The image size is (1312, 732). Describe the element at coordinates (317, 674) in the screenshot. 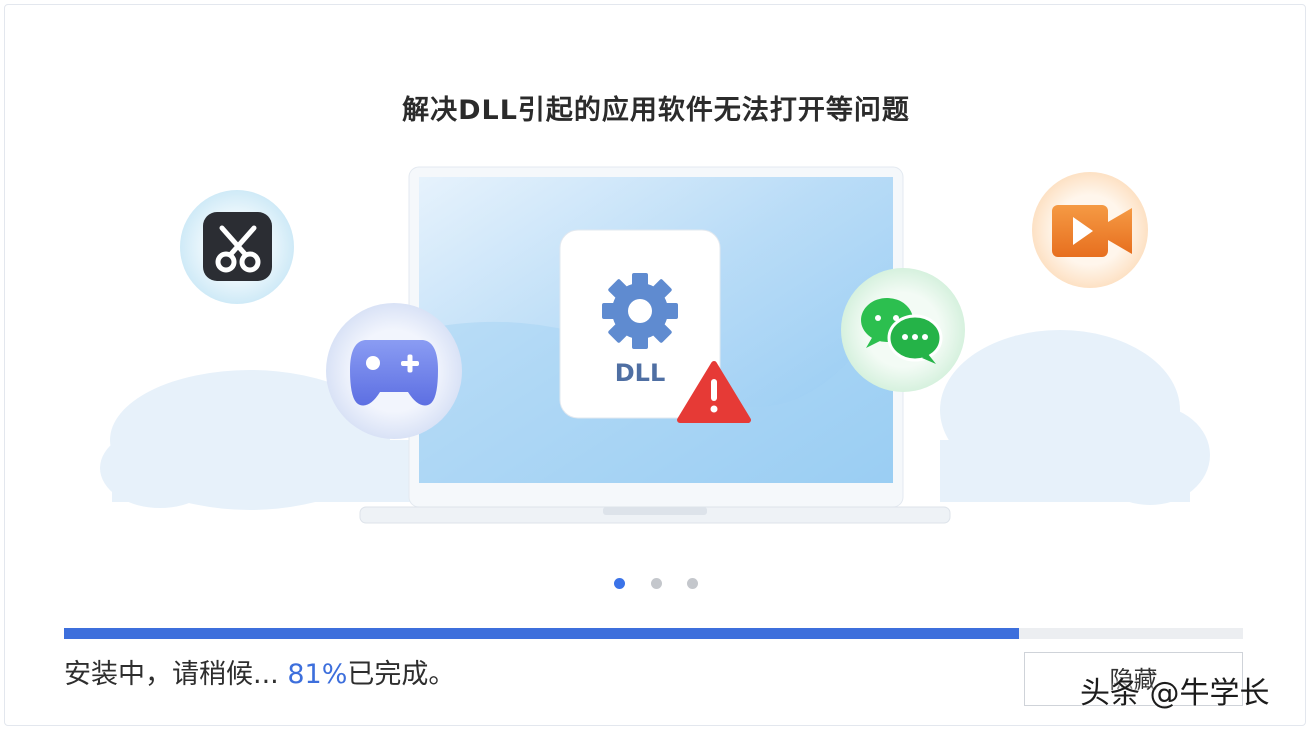

I see `status-percent: 81%` at that location.